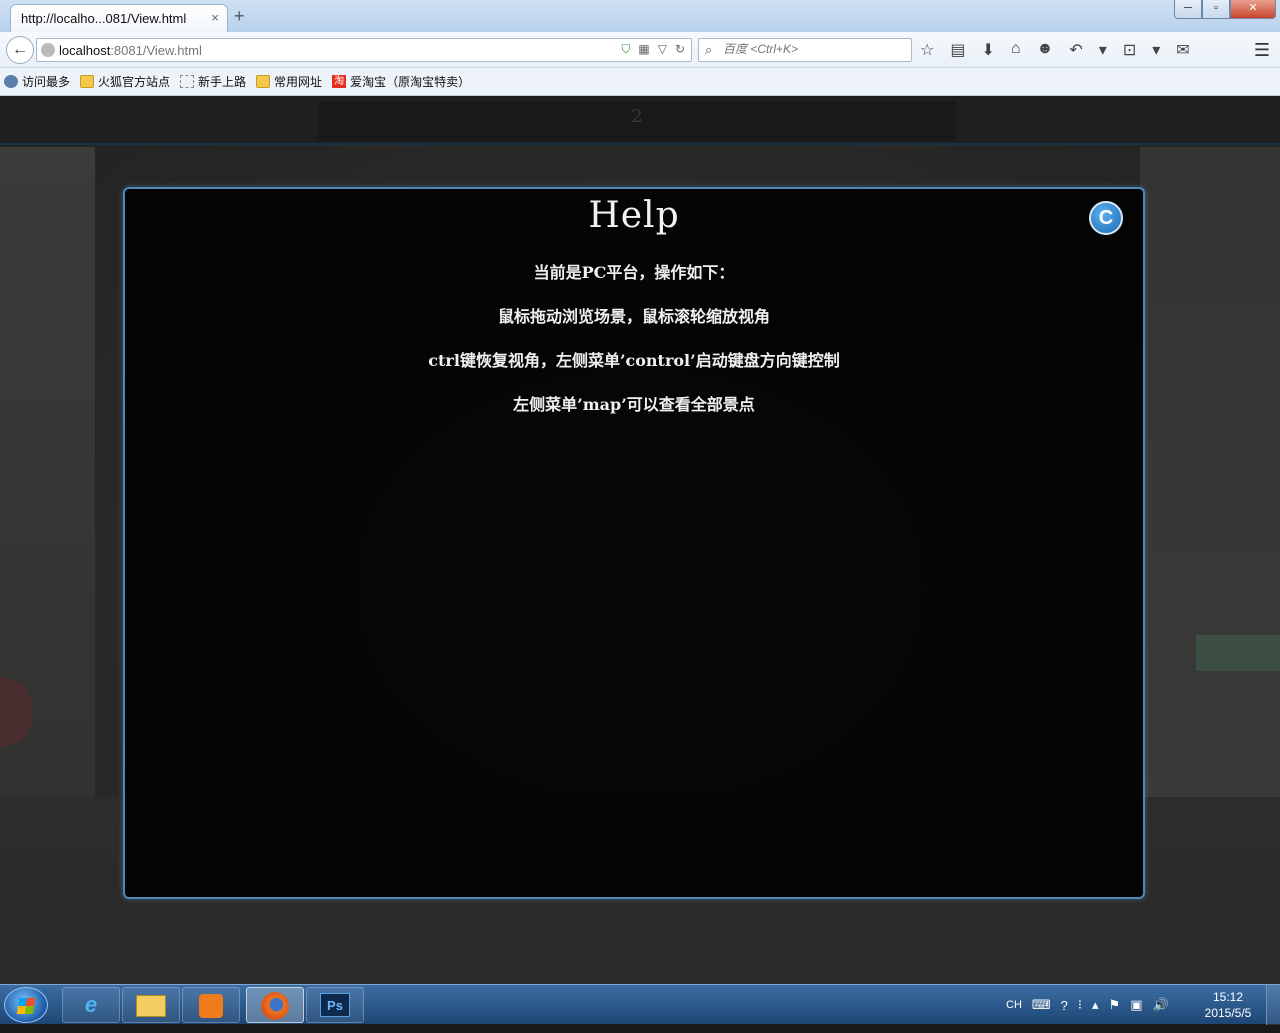 The width and height of the screenshot is (1280, 1033). Describe the element at coordinates (289, 81) in the screenshot. I see `bookmark-common-sites: 常用网址` at that location.